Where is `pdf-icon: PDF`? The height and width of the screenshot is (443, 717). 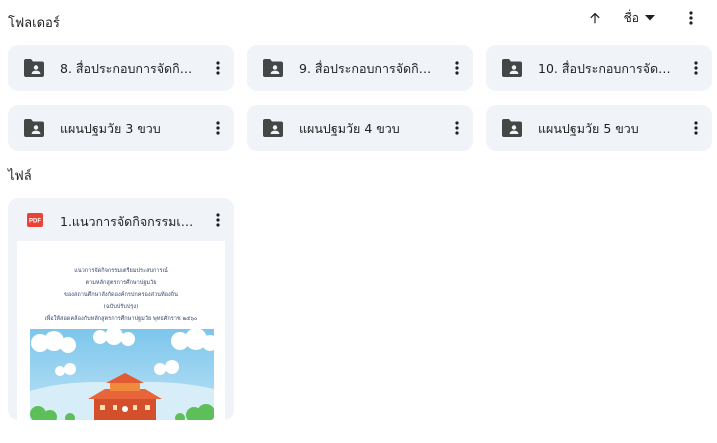
pdf-icon: PDF is located at coordinates (35, 220).